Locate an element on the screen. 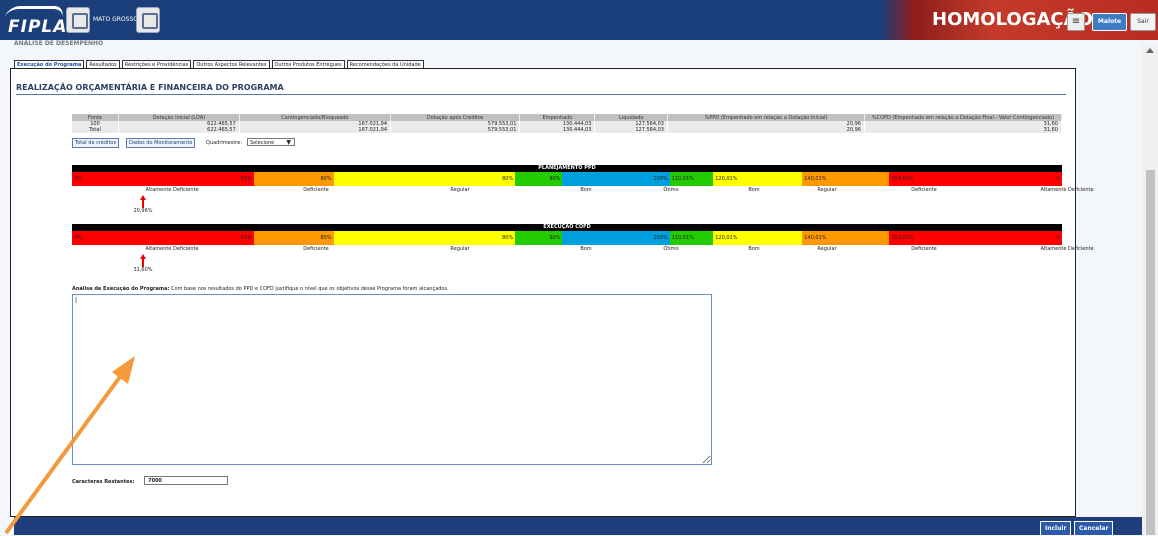 The image size is (1158, 536). col-header: Dotação Inicial (LOA) is located at coordinates (179, 117).